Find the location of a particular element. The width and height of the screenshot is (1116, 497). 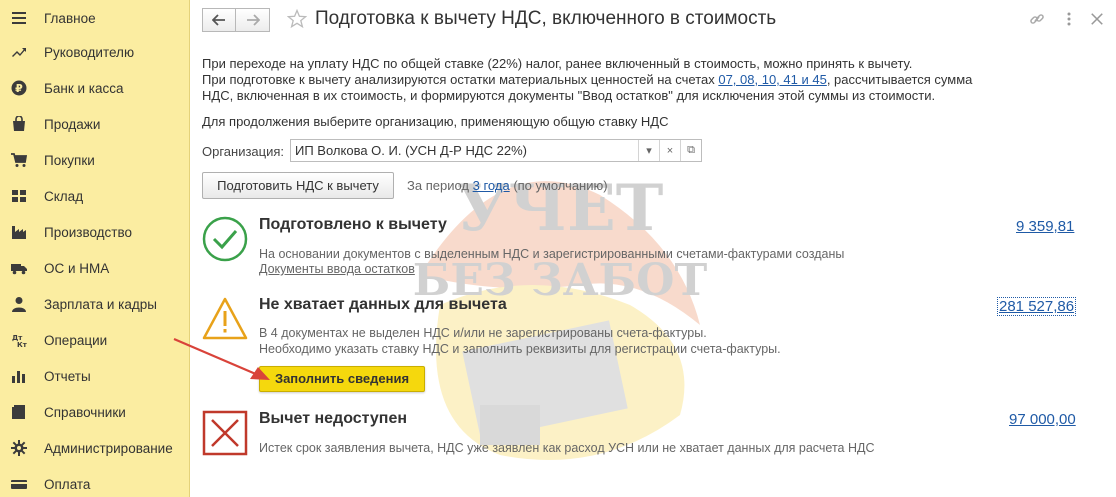

warehouse-icon is located at coordinates (19, 196).